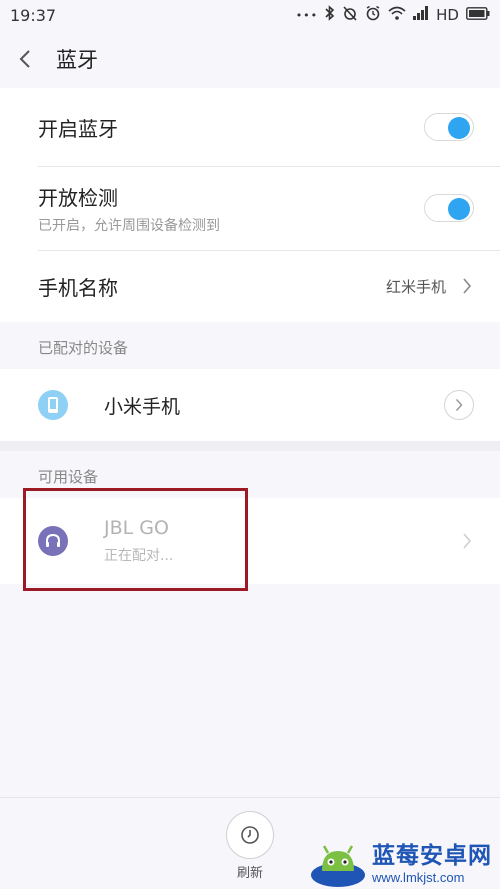 The width and height of the screenshot is (500, 889). Describe the element at coordinates (350, 15) in the screenshot. I see `alarm-off-icon` at that location.